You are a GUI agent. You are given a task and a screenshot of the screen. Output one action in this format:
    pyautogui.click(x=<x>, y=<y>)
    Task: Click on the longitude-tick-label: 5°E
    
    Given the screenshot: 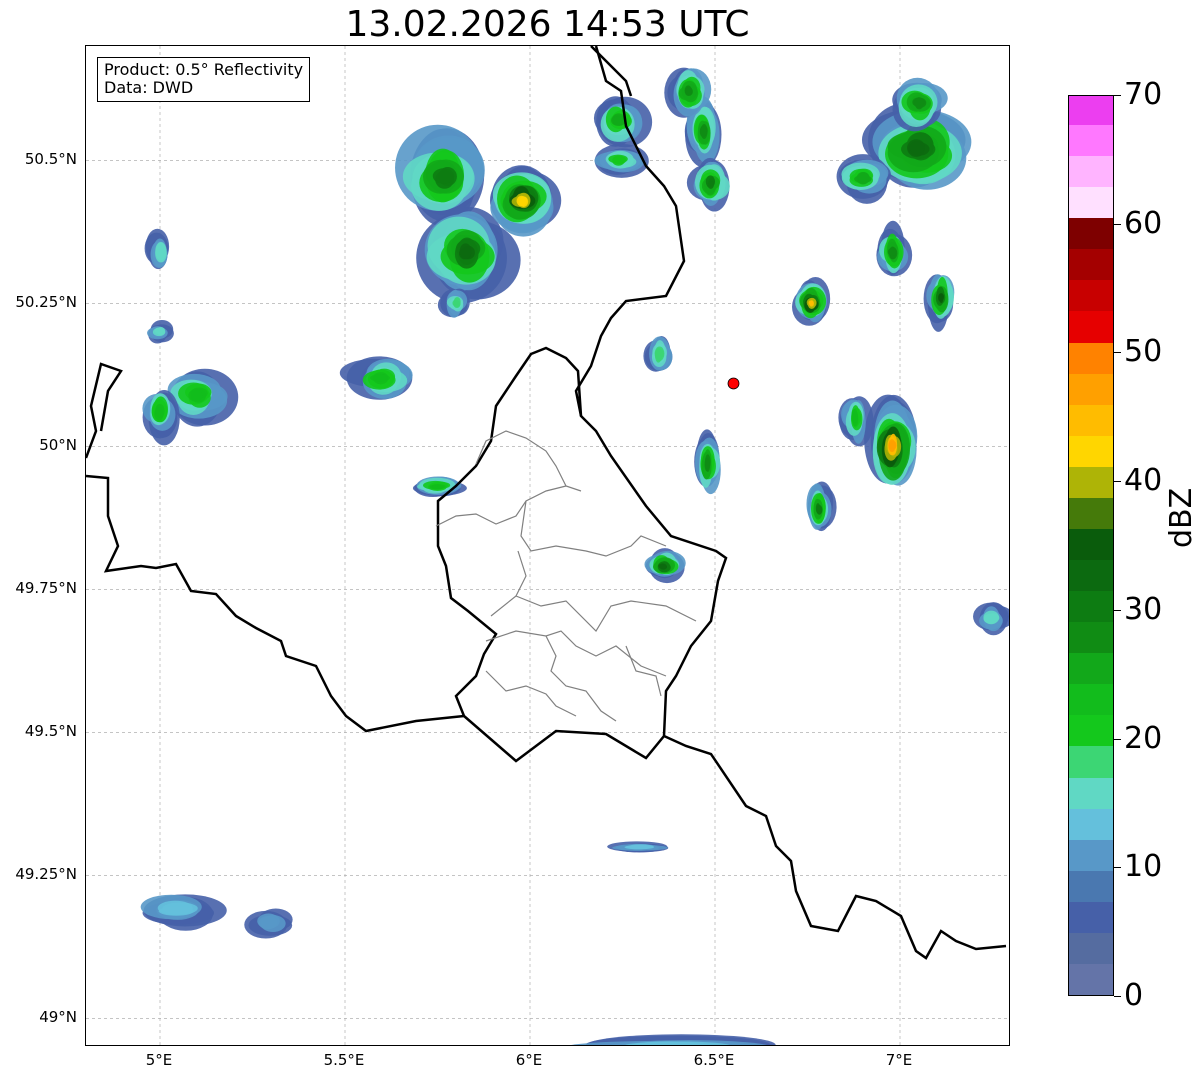 What is the action you would take?
    pyautogui.click(x=159, y=1060)
    